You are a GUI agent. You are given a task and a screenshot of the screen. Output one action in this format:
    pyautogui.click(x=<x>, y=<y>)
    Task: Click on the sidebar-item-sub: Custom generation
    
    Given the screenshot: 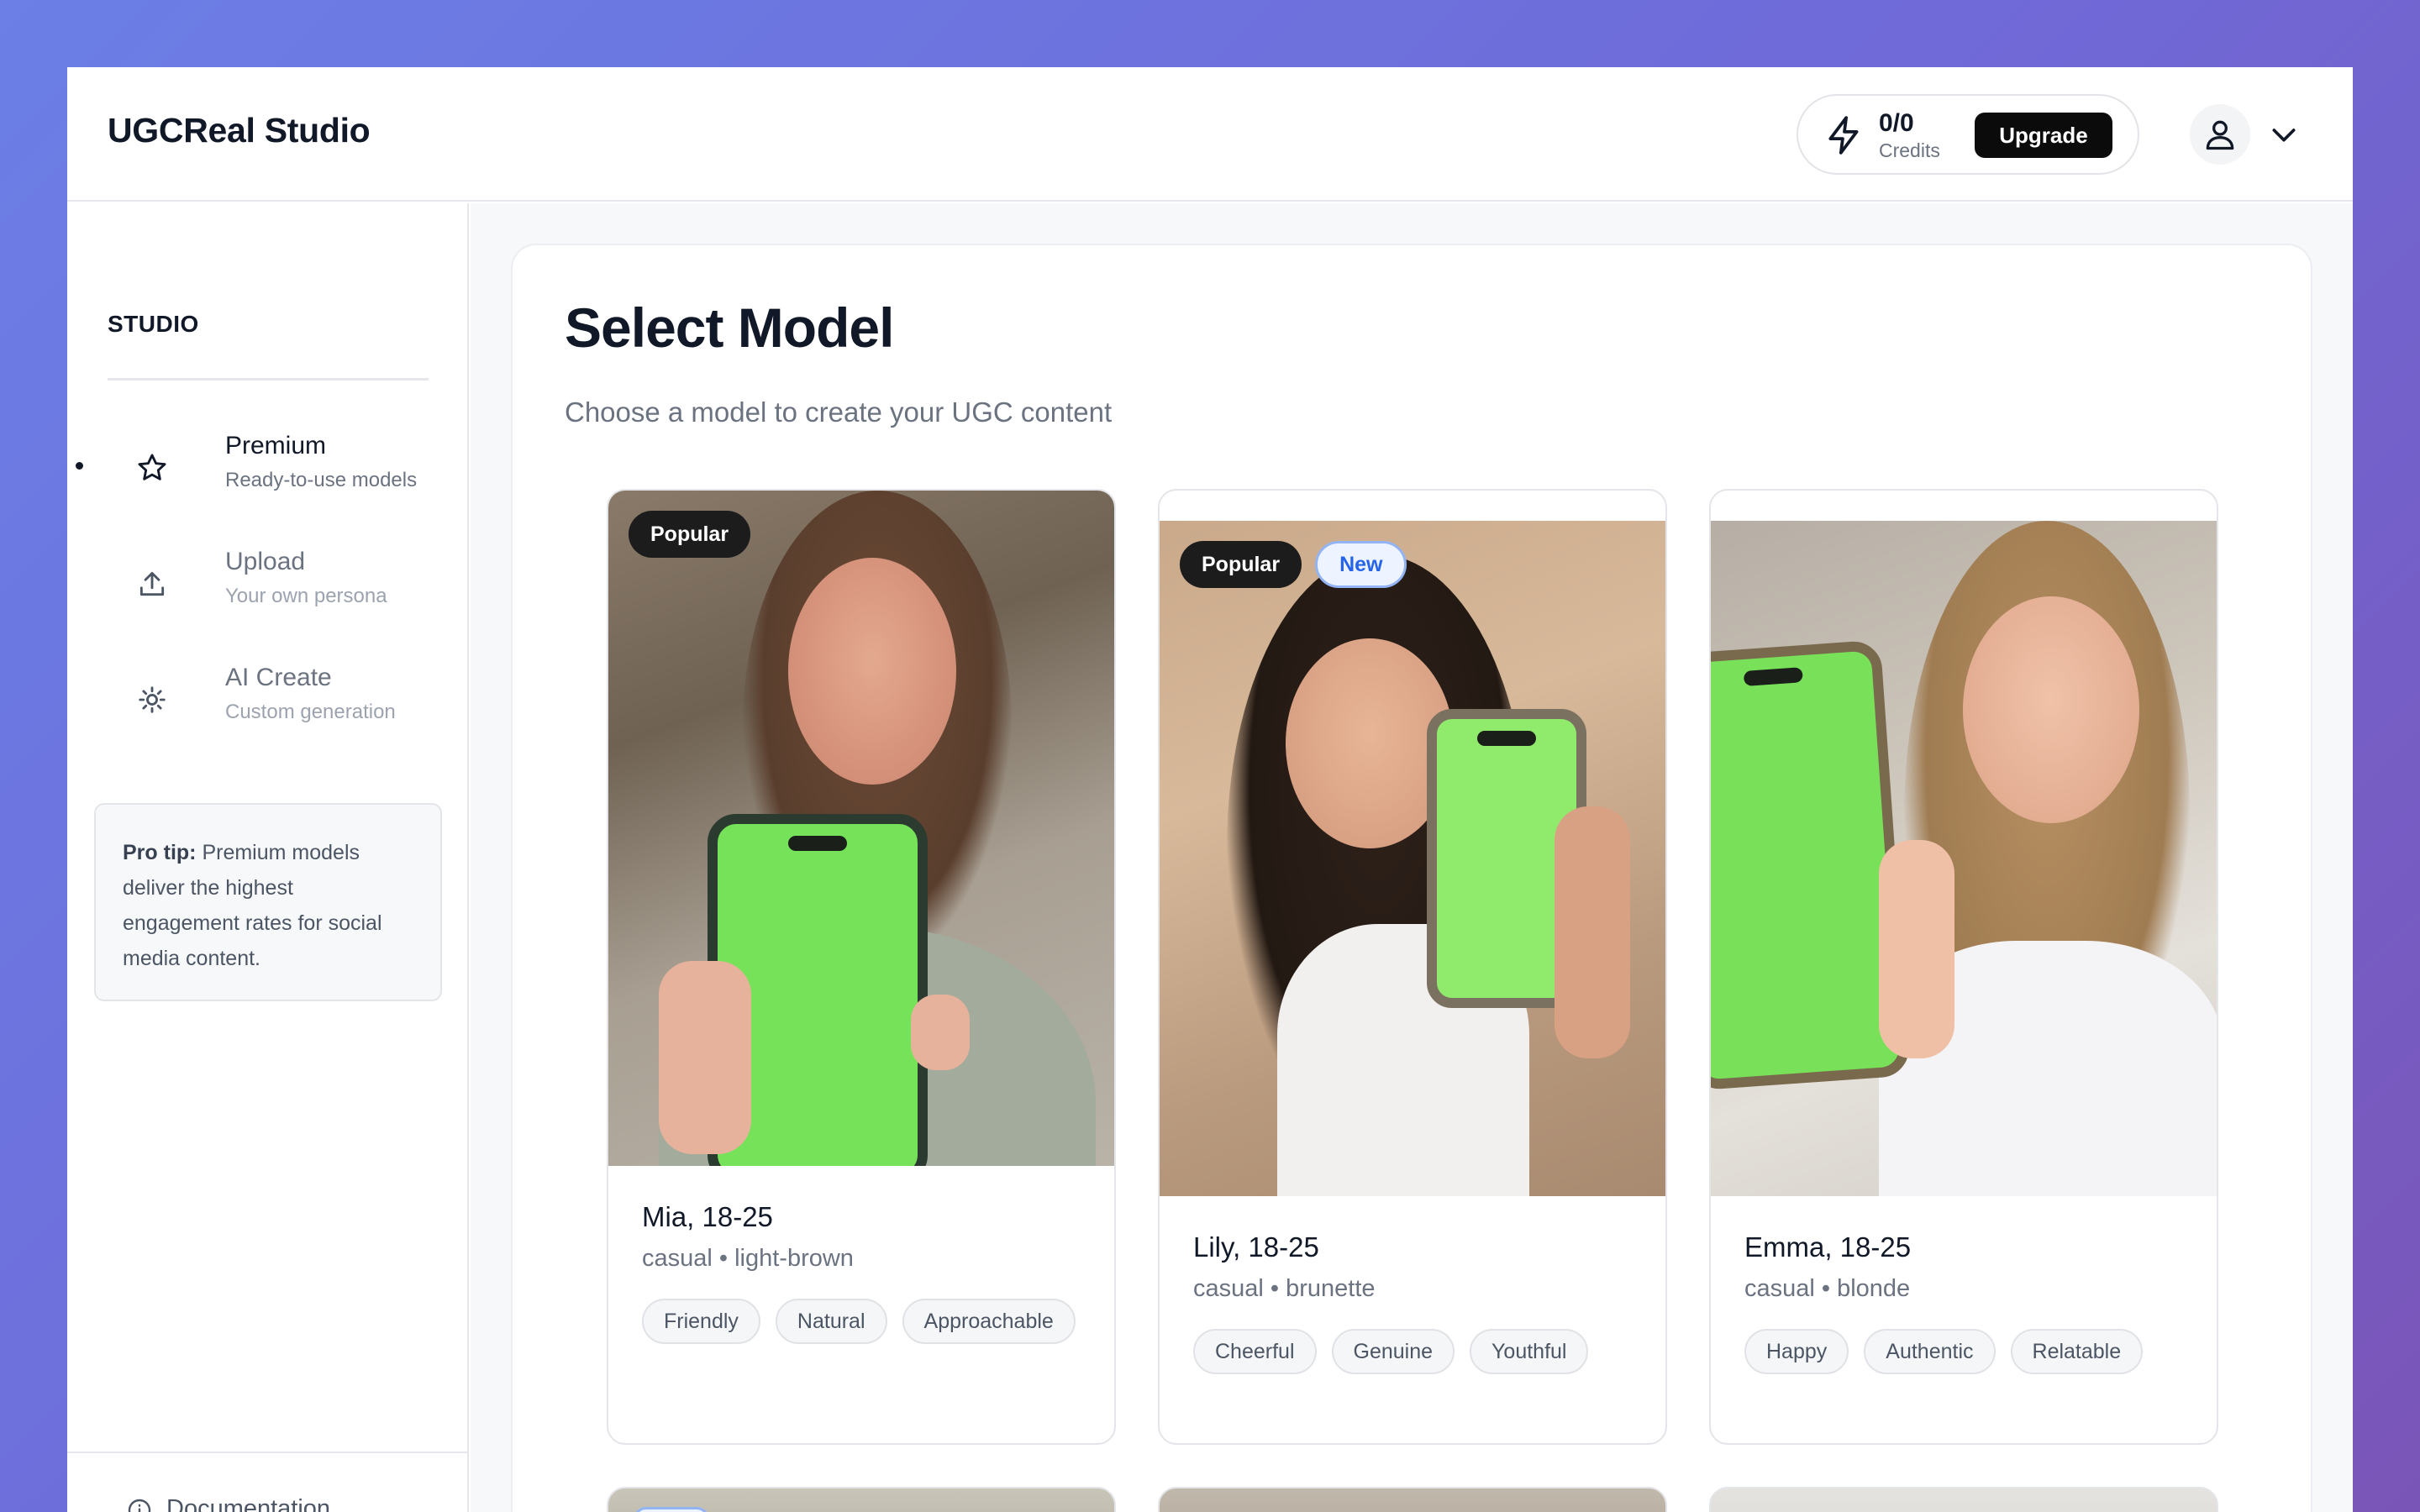 What is the action you would take?
    pyautogui.click(x=310, y=712)
    